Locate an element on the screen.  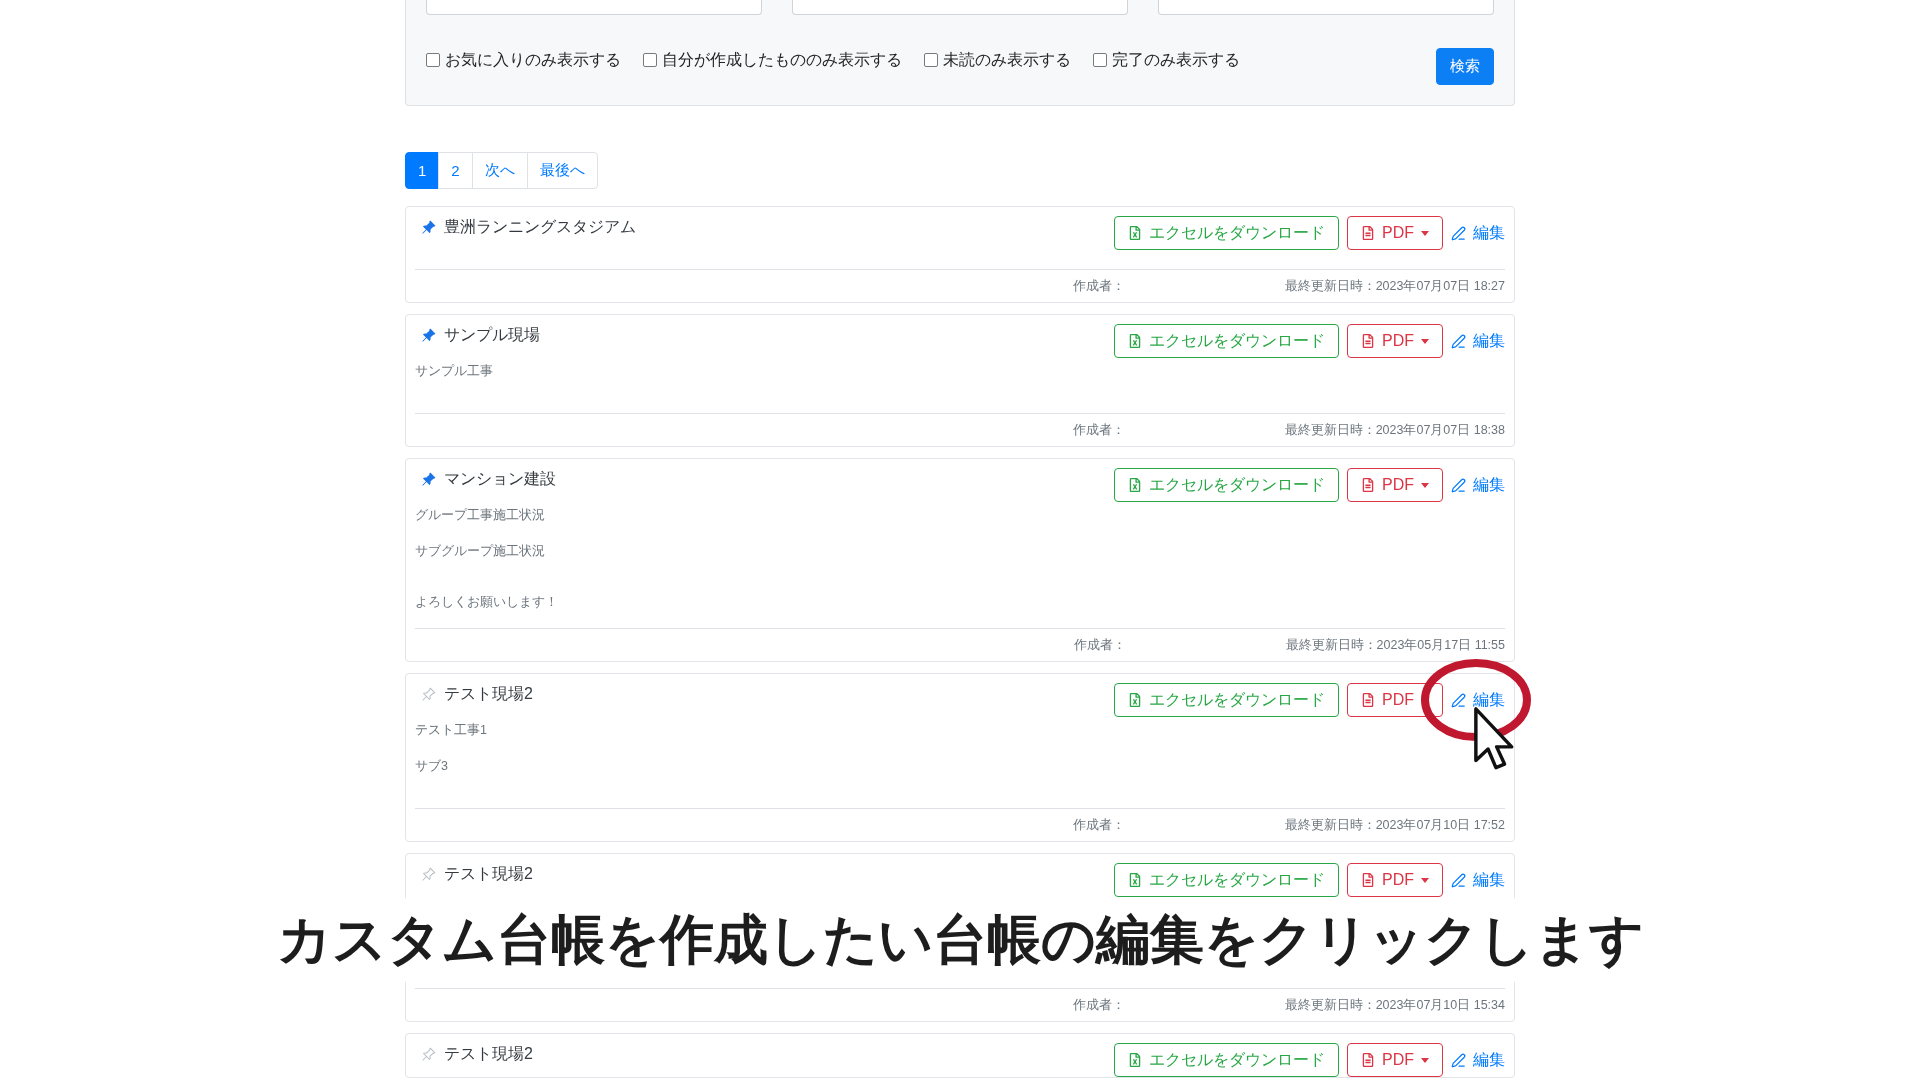
page-link: 2 is located at coordinates (455, 170).